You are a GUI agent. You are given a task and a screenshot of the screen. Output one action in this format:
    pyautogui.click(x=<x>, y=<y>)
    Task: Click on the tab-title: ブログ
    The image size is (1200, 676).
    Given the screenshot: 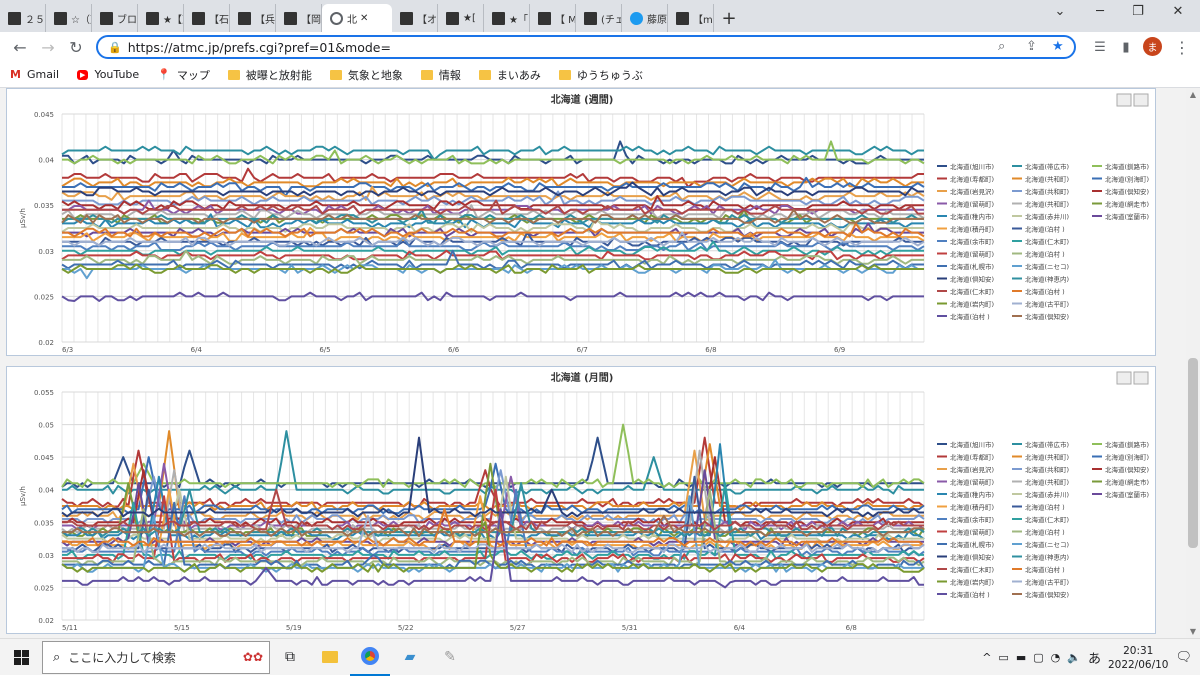 What is the action you would take?
    pyautogui.click(x=127, y=20)
    